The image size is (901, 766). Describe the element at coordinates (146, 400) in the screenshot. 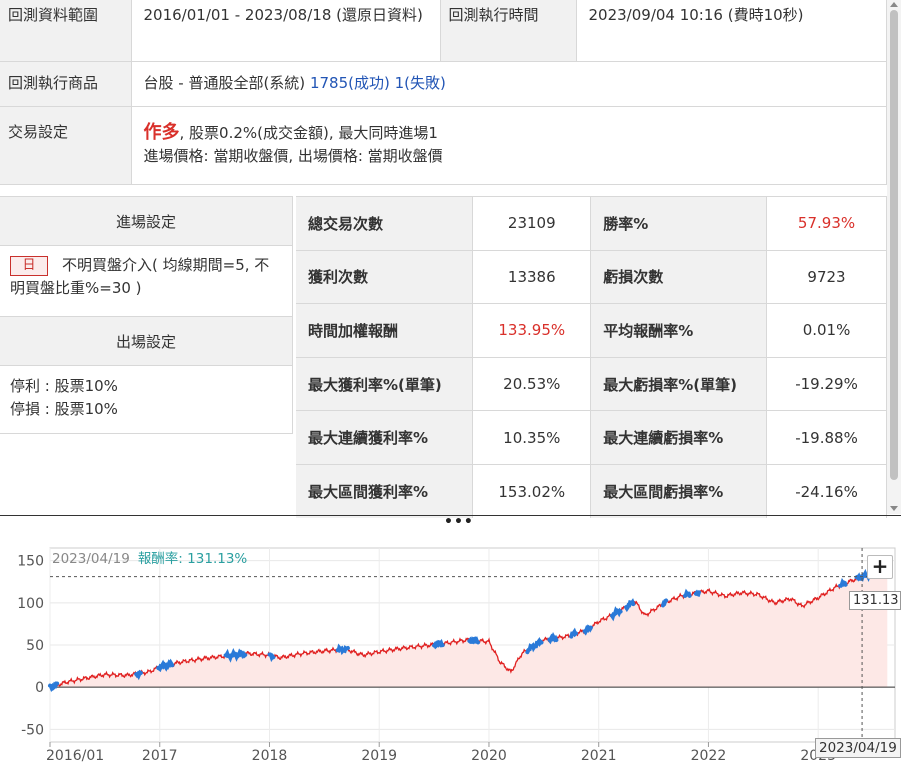

I see `exit-settings-body: 停利 : 股票10% 停損 : 股票10%` at that location.